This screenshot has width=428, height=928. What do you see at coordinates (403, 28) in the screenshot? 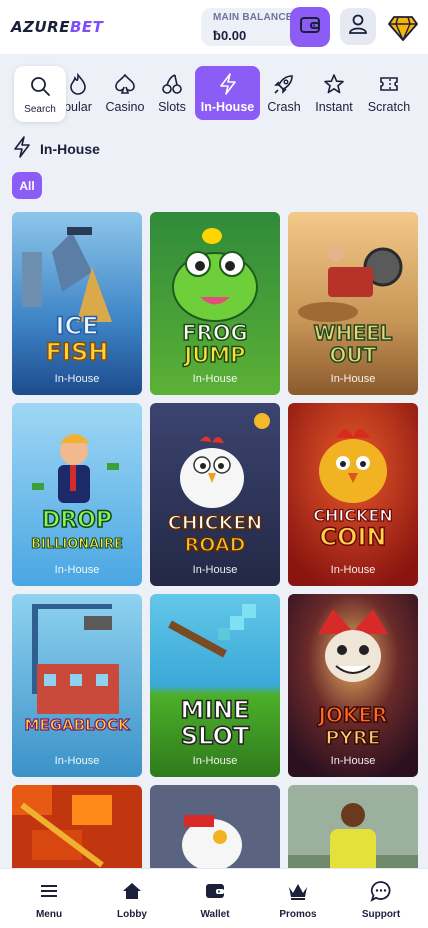
I see `vip-diamond-icon` at bounding box center [403, 28].